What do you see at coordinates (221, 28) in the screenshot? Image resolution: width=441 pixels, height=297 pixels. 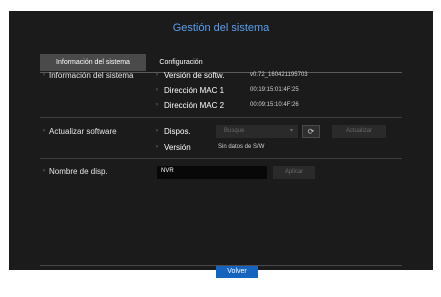 I see `page-title: Gestión del sistema` at bounding box center [221, 28].